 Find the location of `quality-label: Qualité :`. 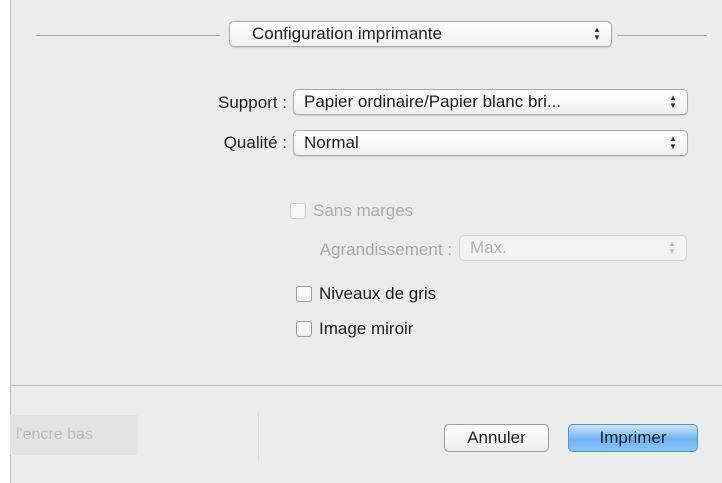

quality-label: Qualité : is located at coordinates (255, 142).